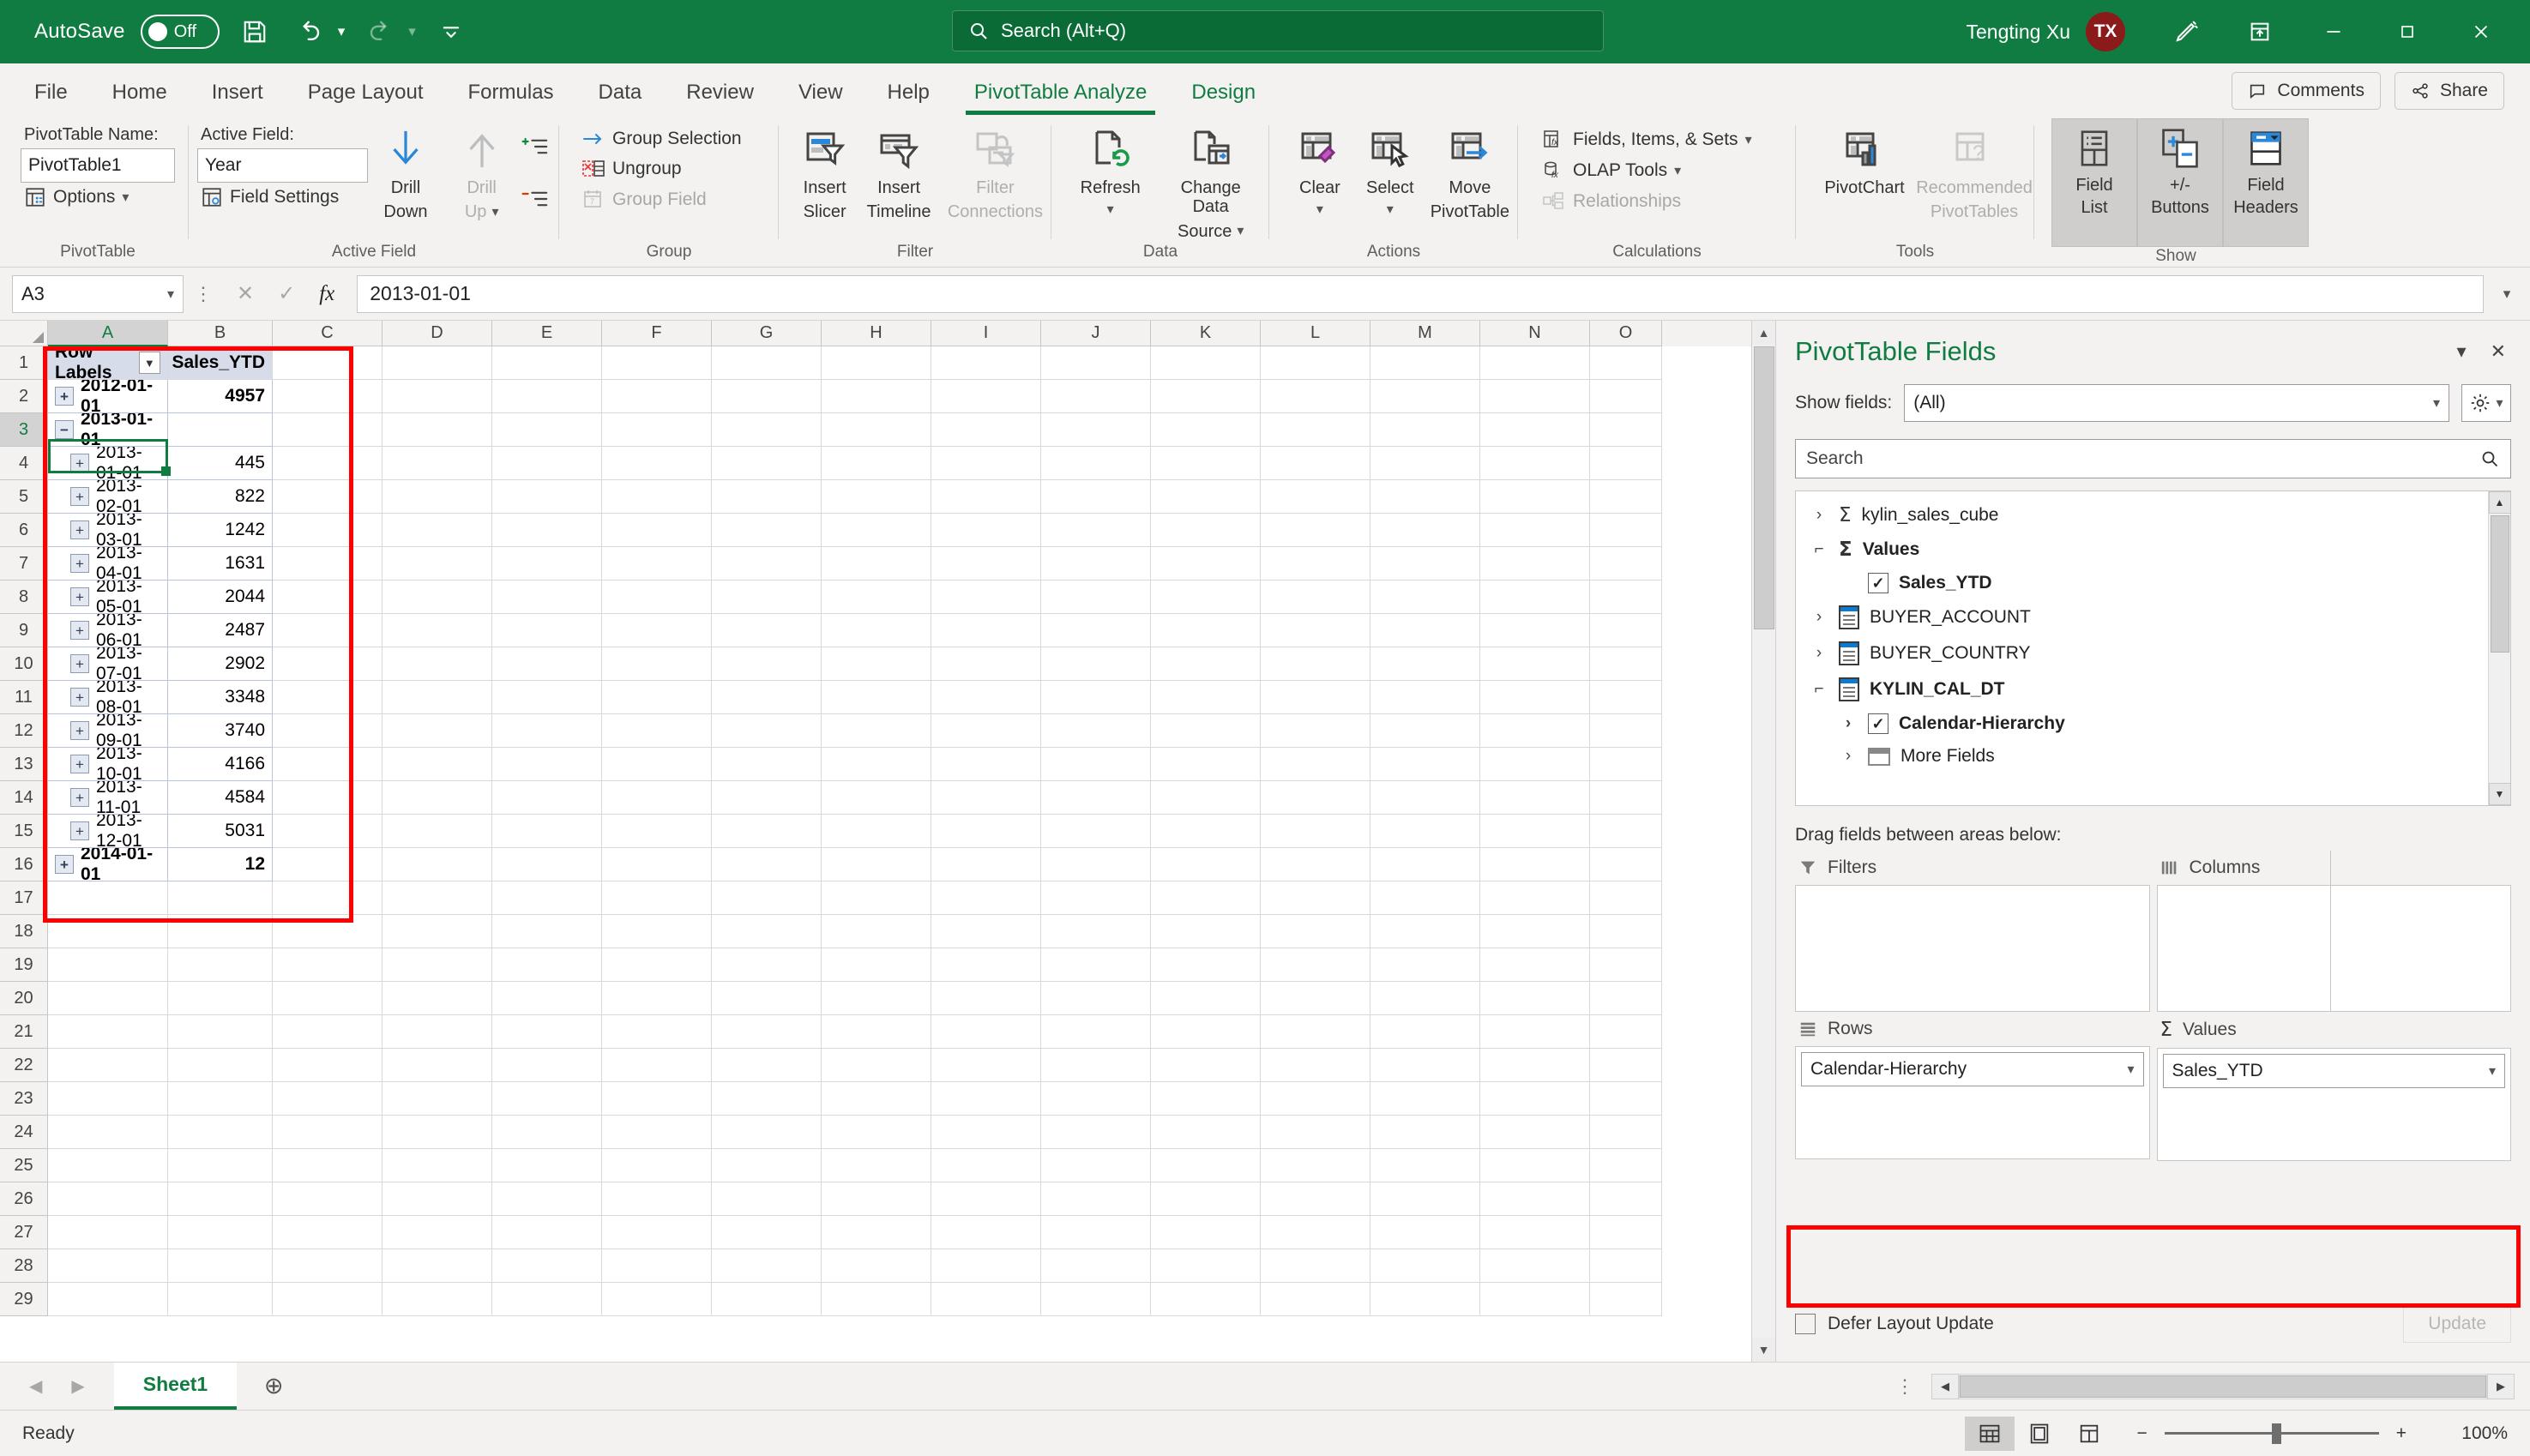 This screenshot has height=1456, width=2530. What do you see at coordinates (24, 999) in the screenshot?
I see `row-header-20: 20` at bounding box center [24, 999].